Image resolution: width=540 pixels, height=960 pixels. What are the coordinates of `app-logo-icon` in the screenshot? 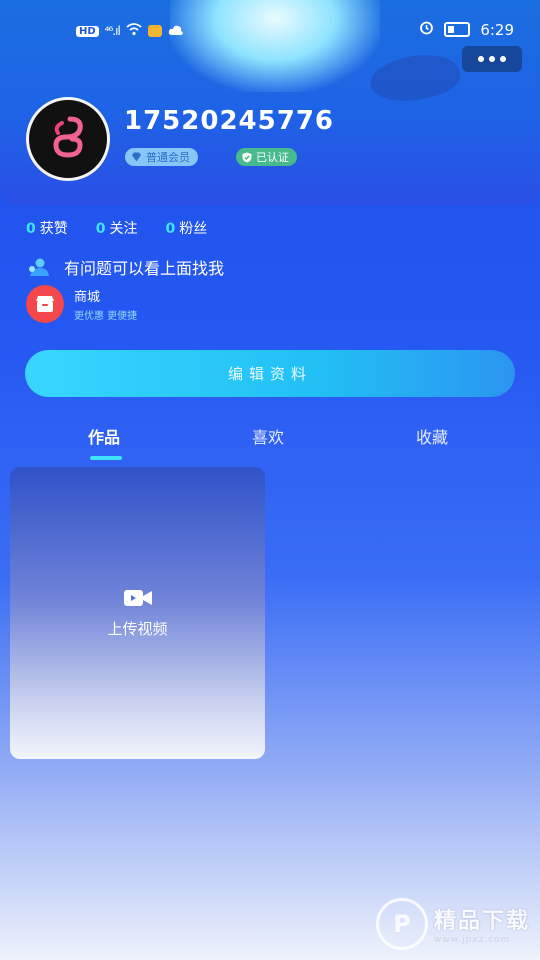 It's located at (68, 137).